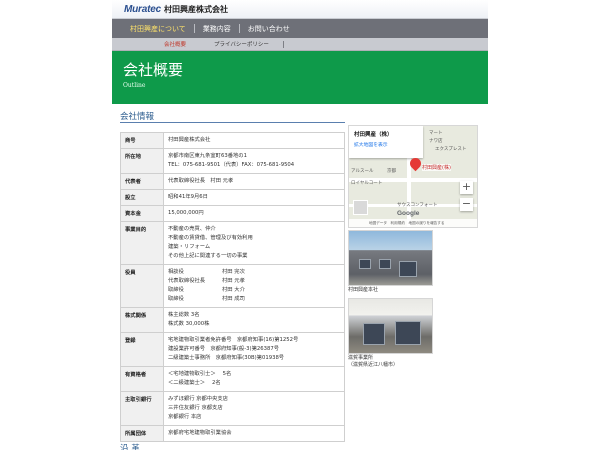  What do you see at coordinates (254, 379) in the screenshot?
I see `row-value: ＜宅地建物取引士＞ 5名 ＜二級建築士＞ 2名` at bounding box center [254, 379].